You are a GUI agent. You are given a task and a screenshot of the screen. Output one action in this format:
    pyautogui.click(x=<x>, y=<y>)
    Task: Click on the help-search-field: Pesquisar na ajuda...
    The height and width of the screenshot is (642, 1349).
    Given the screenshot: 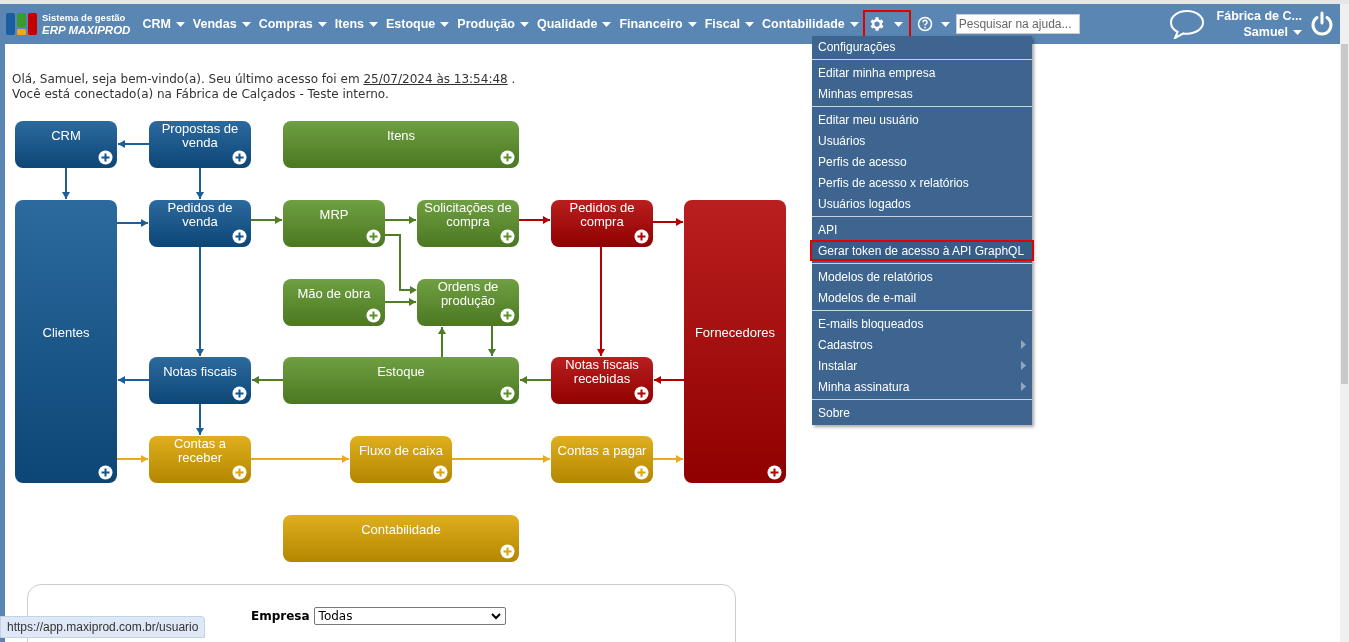 What is the action you would take?
    pyautogui.click(x=1017, y=24)
    